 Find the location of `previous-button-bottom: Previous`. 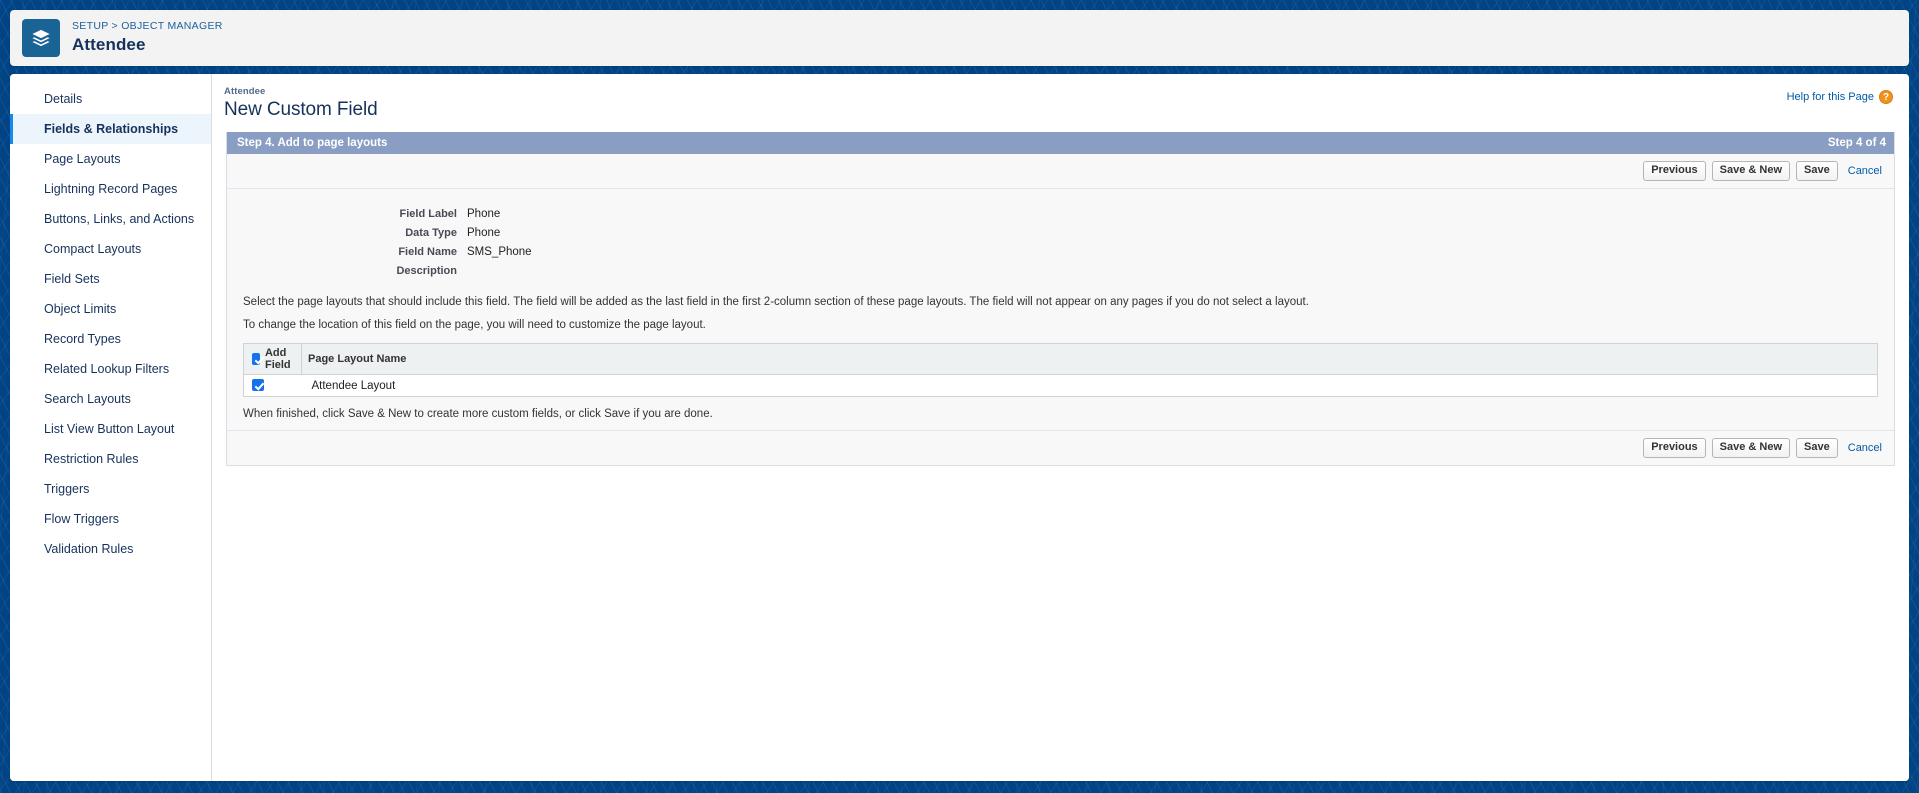

previous-button-bottom: Previous is located at coordinates (1674, 448).